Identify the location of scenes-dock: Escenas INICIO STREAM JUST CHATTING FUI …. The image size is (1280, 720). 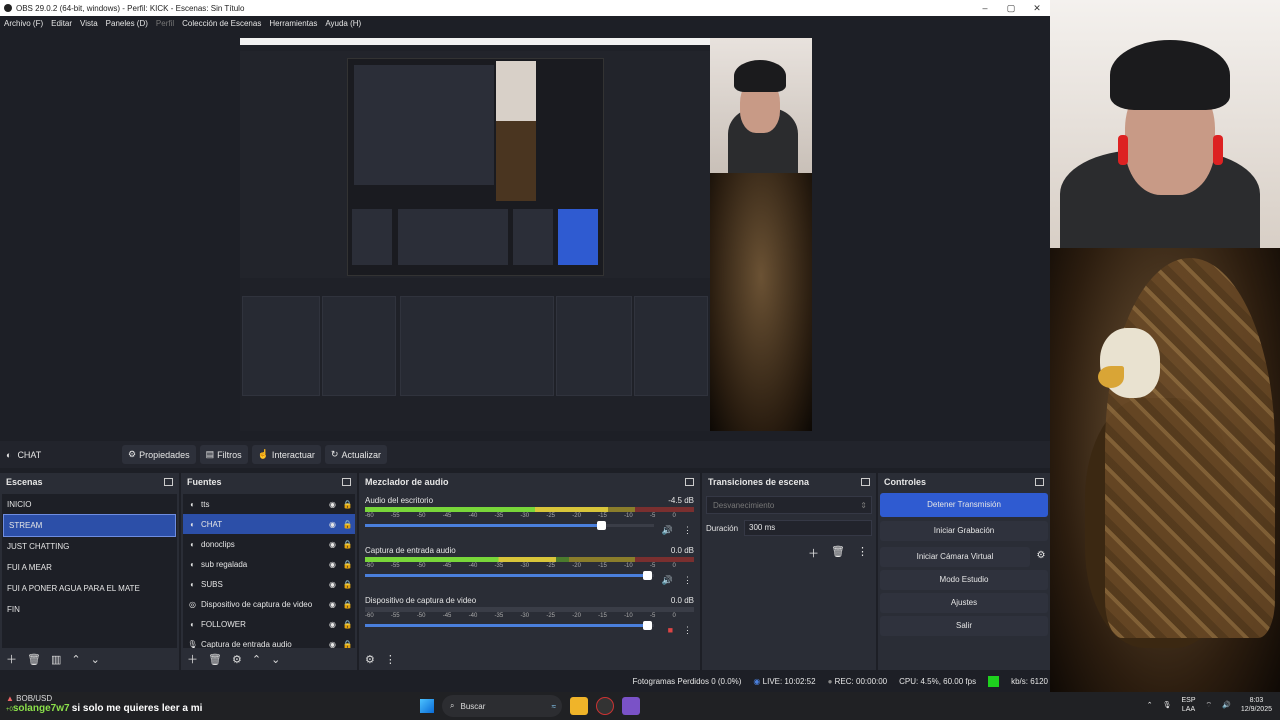
(89, 571).